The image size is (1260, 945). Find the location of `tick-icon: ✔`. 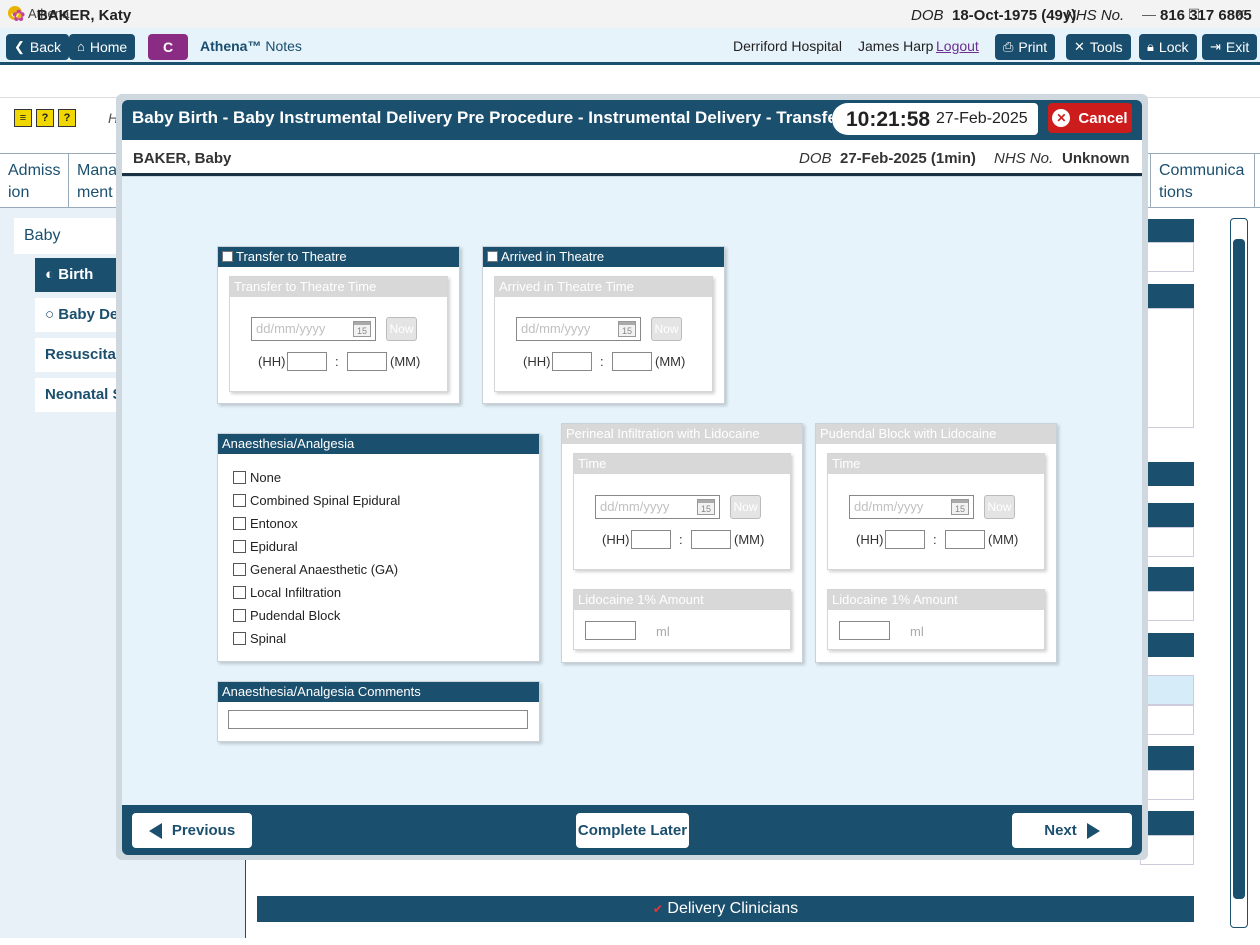

tick-icon: ✔ is located at coordinates (657, 909).